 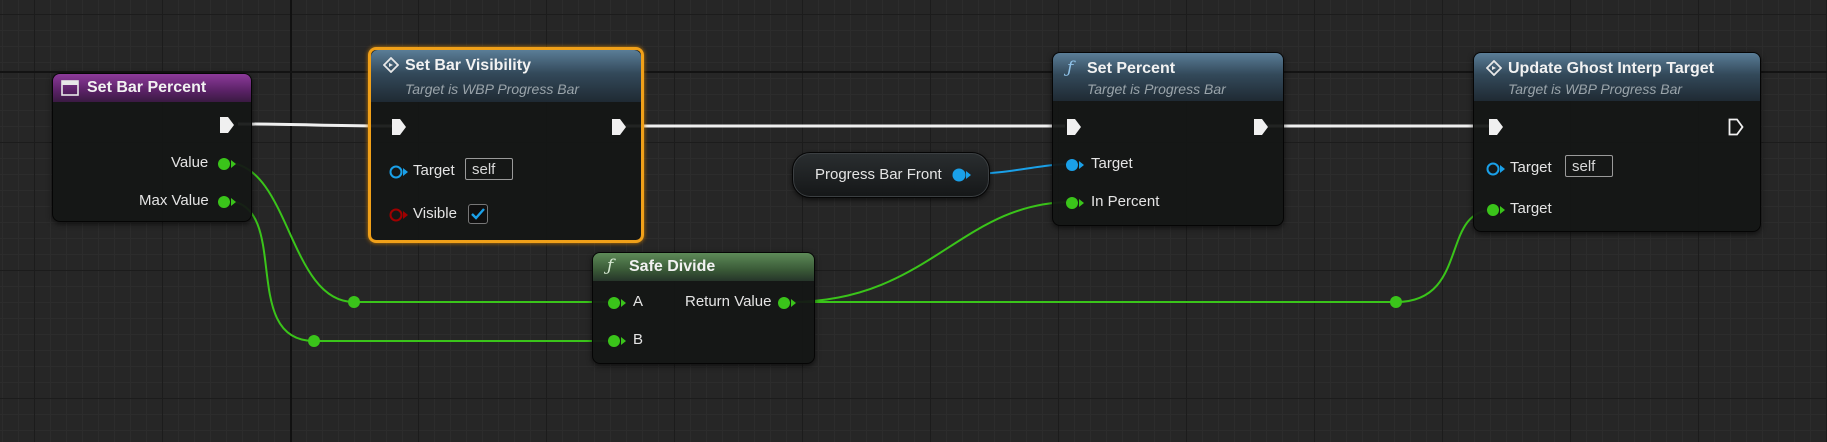 What do you see at coordinates (152, 147) in the screenshot?
I see `node-set-bar-percent: Set Bar Percent Value Max Value` at bounding box center [152, 147].